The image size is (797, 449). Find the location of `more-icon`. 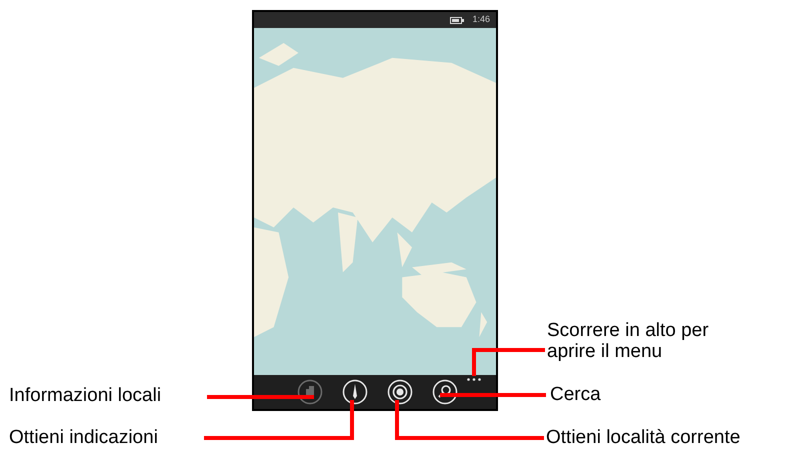

more-icon is located at coordinates (474, 379).